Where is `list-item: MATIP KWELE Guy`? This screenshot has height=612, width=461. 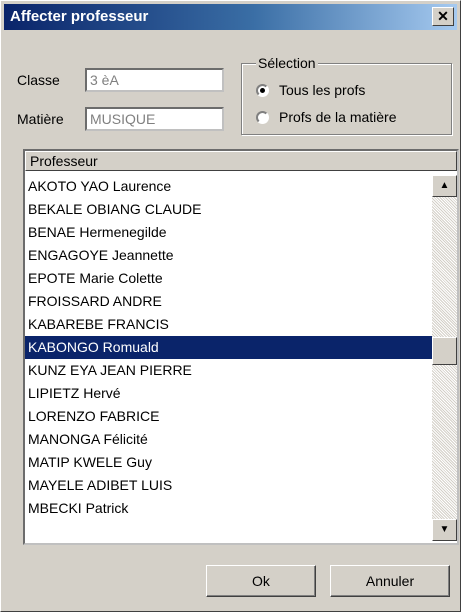
list-item: MATIP KWELE Guy is located at coordinates (228, 462).